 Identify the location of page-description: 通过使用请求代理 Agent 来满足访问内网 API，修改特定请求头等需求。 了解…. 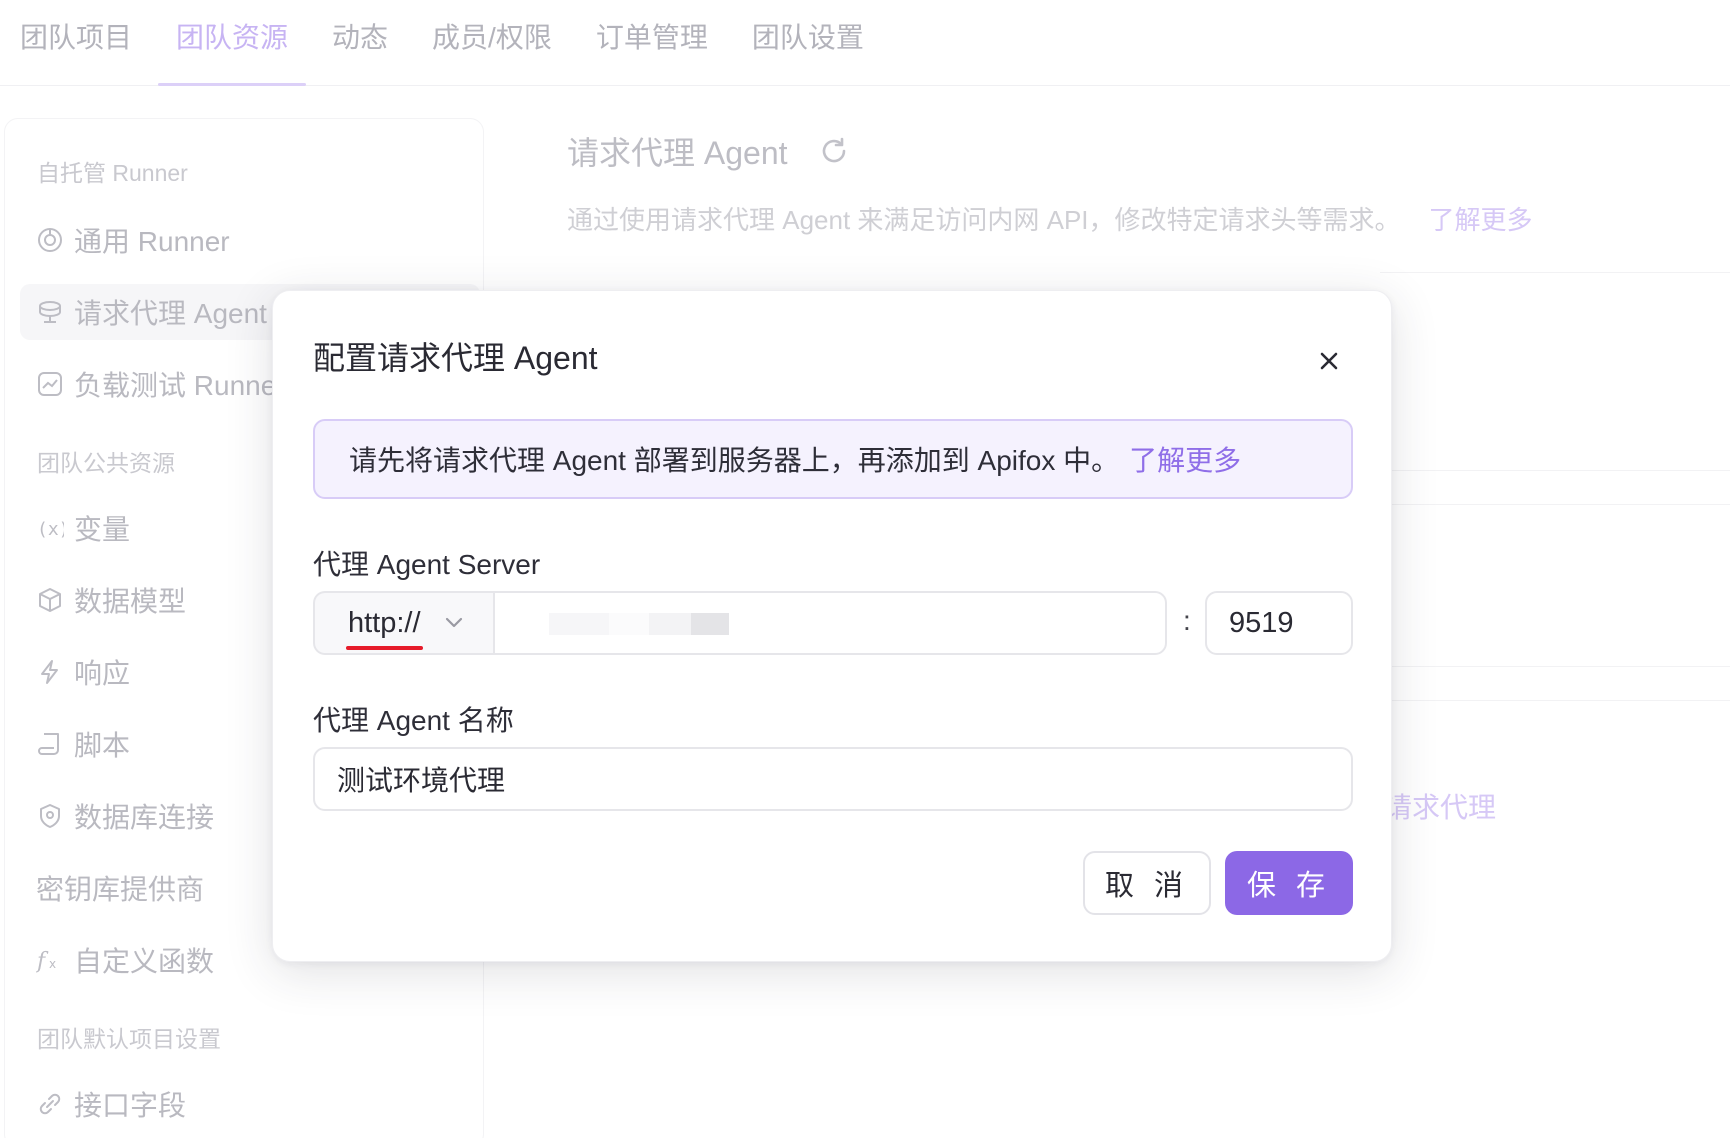
(1050, 218).